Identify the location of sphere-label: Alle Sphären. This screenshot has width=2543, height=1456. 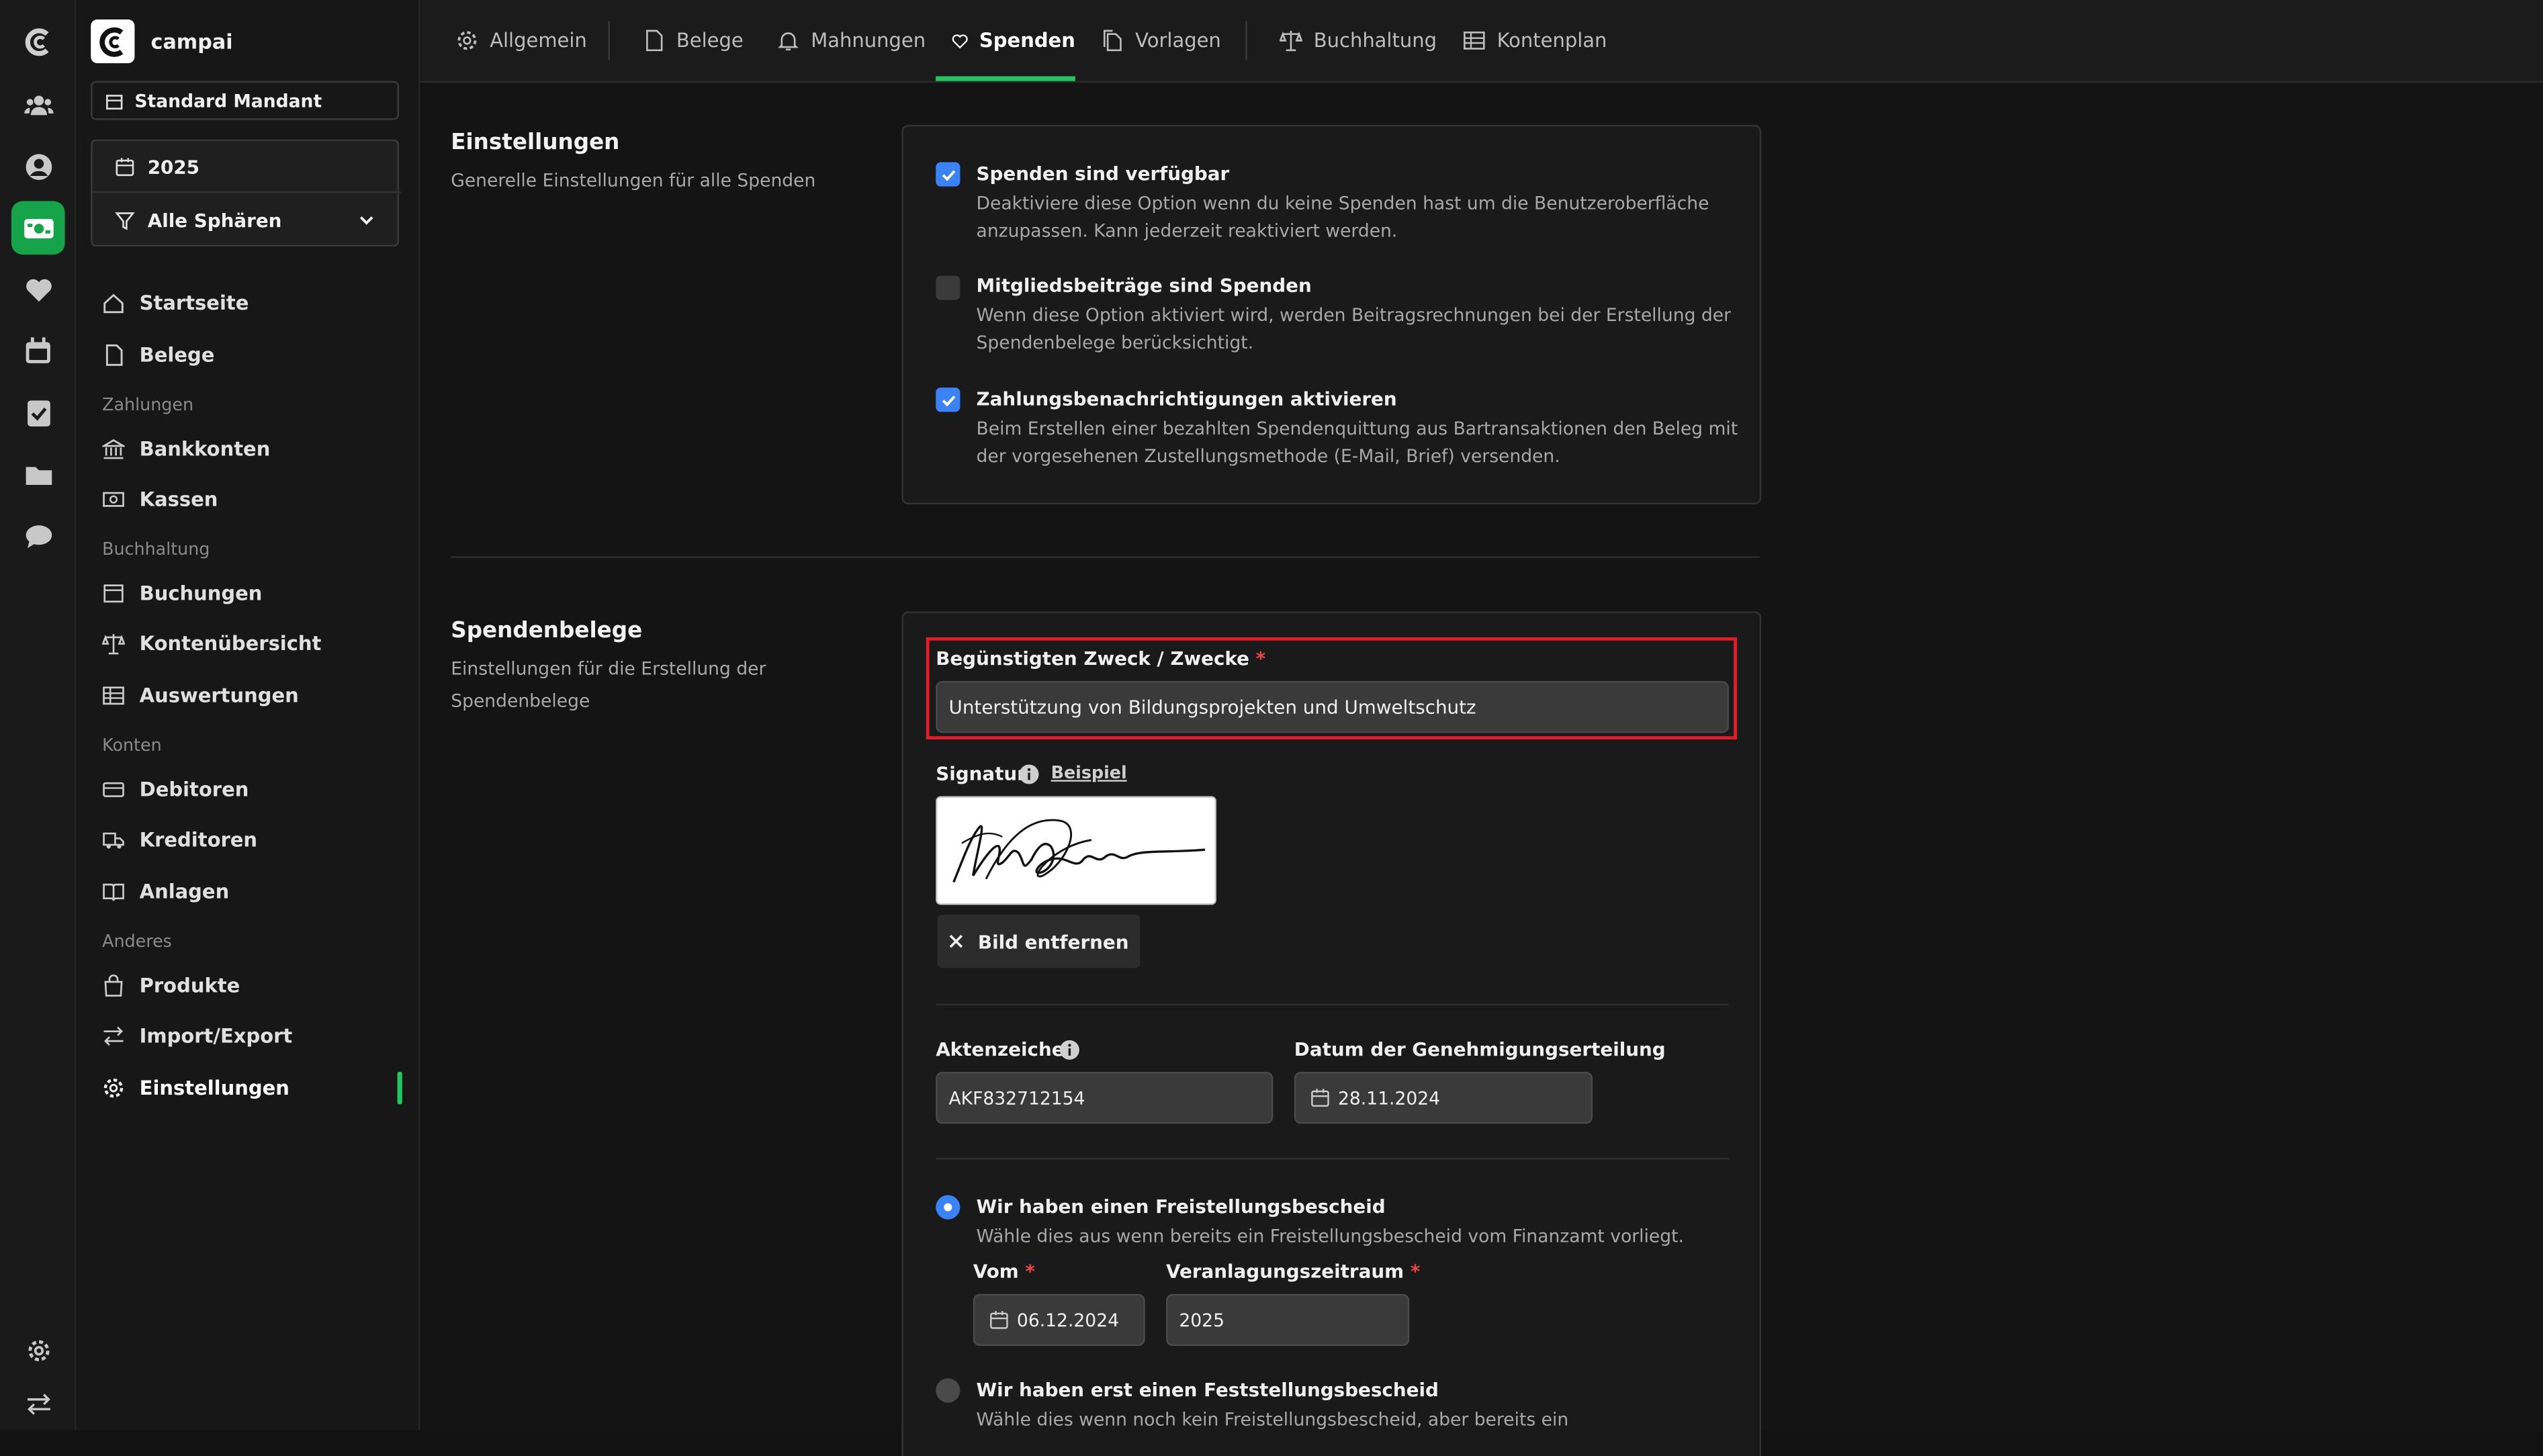
(215, 220).